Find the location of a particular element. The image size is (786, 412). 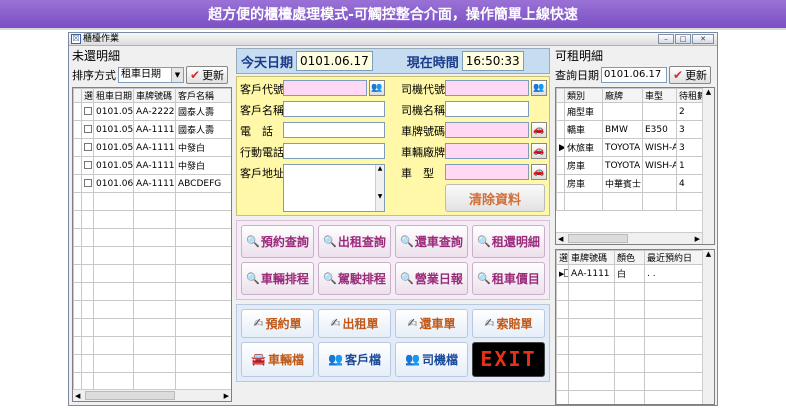

rental-price-button: 🔍 租車價目 is located at coordinates (508, 278).